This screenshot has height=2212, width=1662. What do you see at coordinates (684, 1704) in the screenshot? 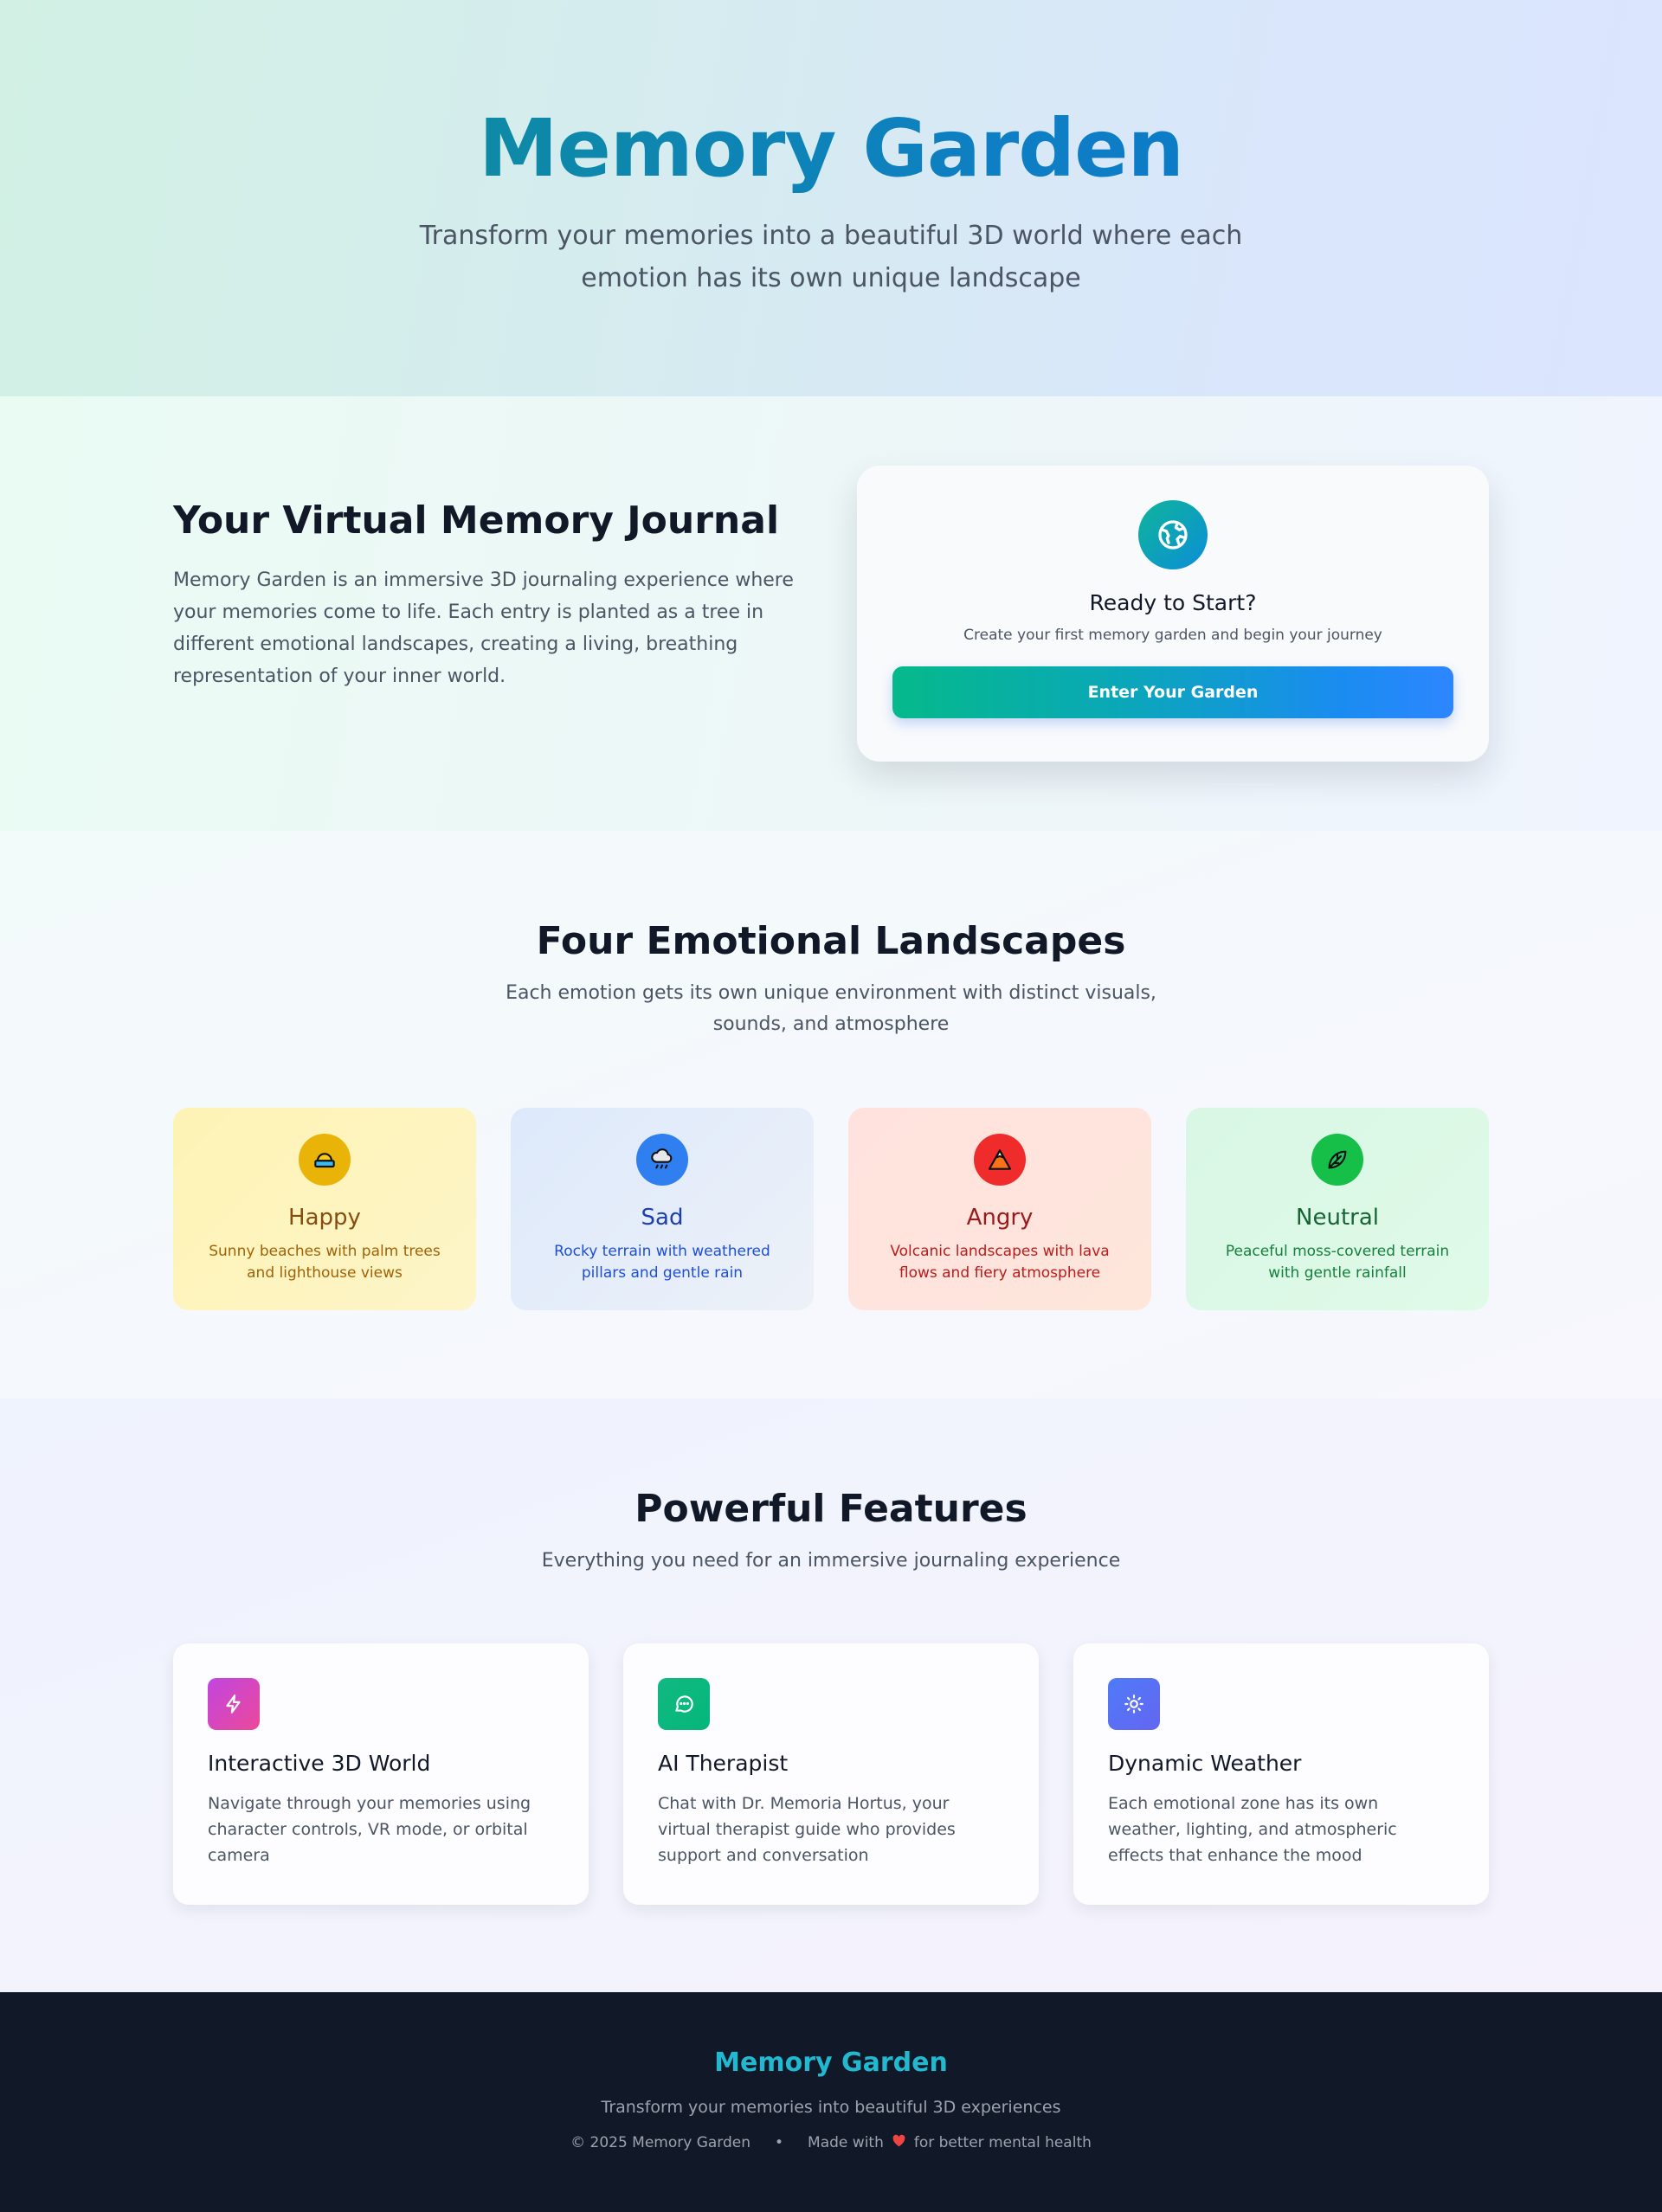
I see `chat-bubble-icon` at bounding box center [684, 1704].